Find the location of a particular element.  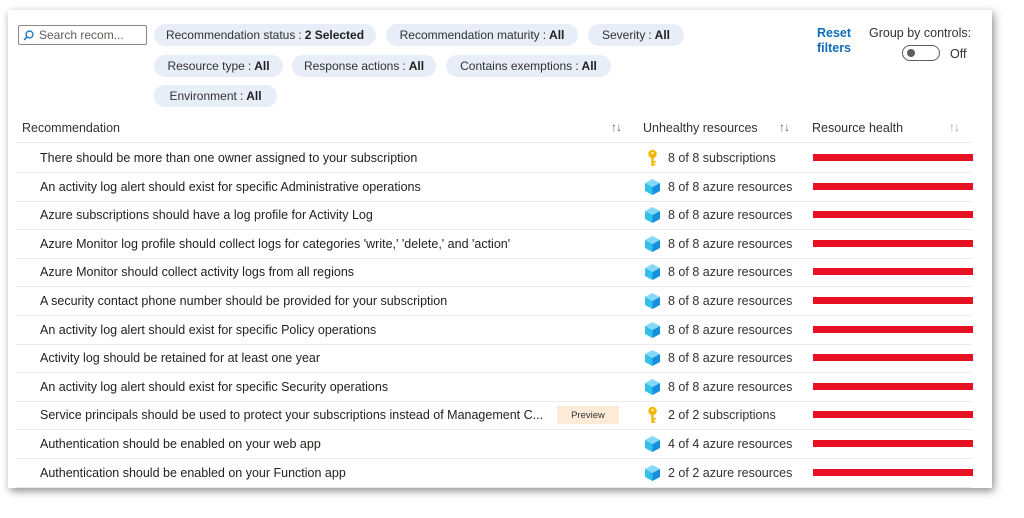

filter-contains-exemptions: Contains exemptions: All is located at coordinates (528, 66).